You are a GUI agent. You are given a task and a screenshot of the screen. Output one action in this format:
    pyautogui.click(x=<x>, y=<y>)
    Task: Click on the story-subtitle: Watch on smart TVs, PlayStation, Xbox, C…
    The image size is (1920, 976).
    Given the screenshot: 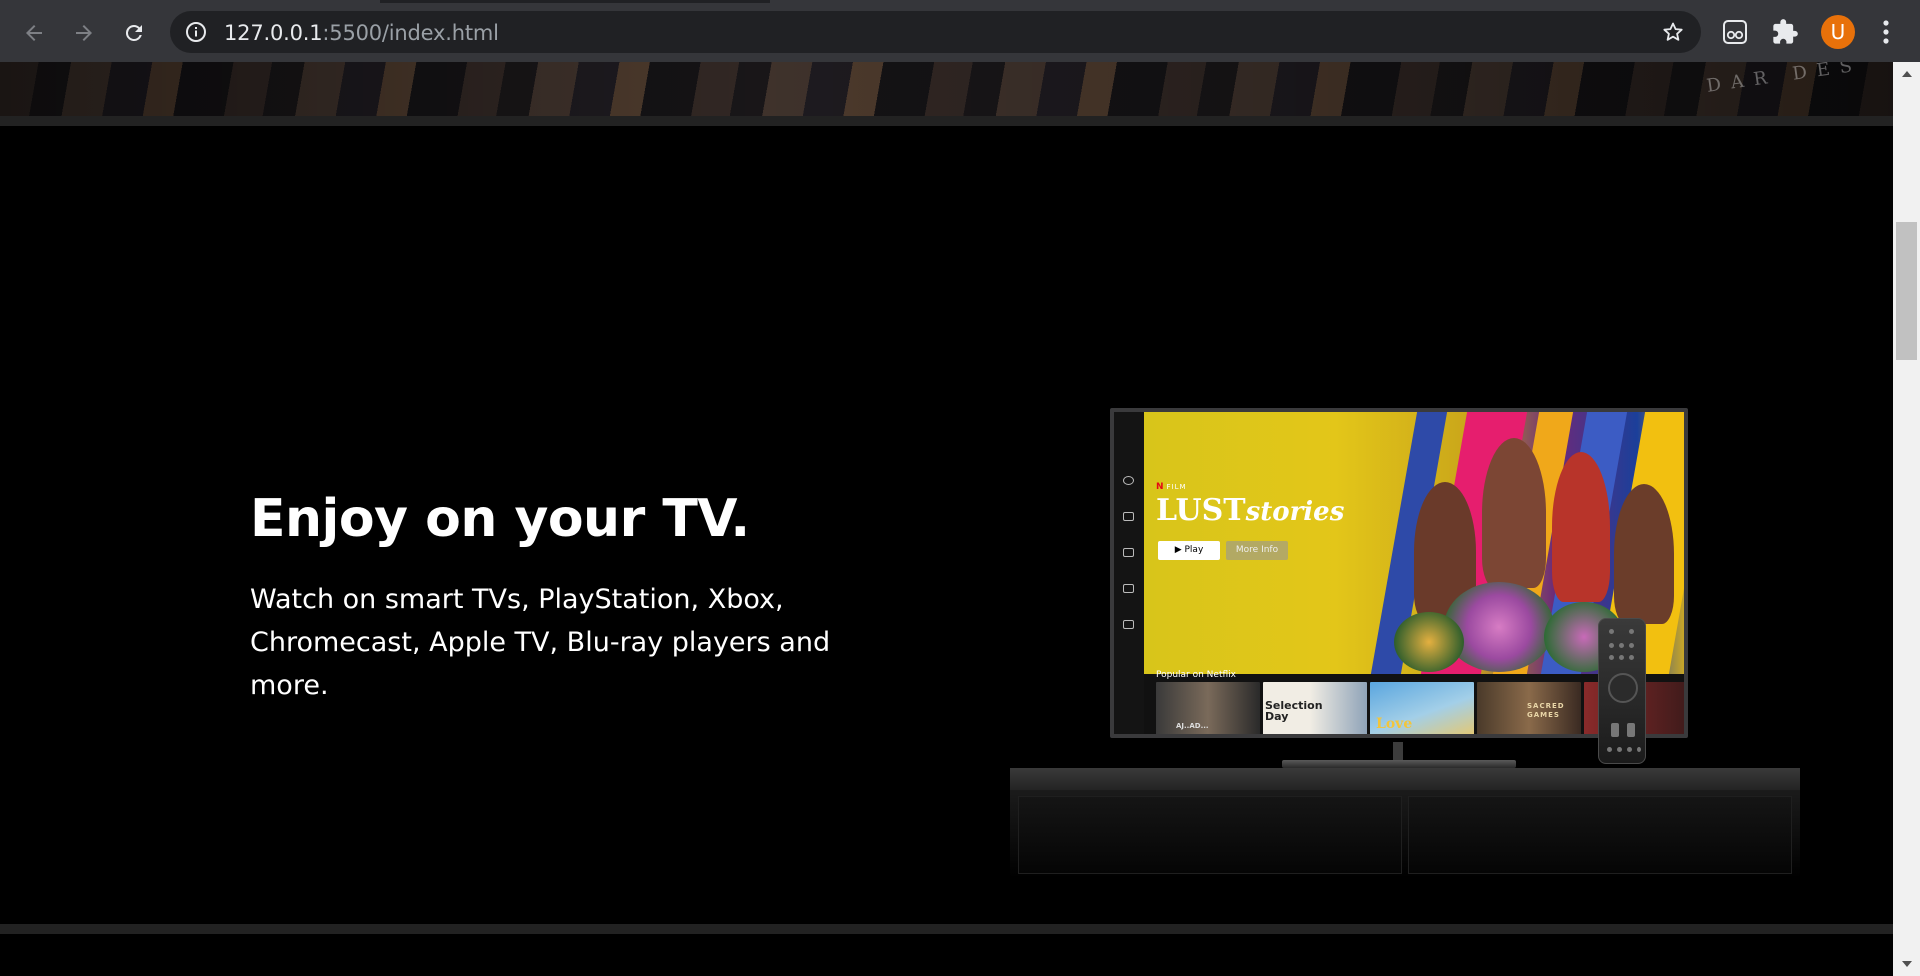 What is the action you would take?
    pyautogui.click(x=540, y=642)
    